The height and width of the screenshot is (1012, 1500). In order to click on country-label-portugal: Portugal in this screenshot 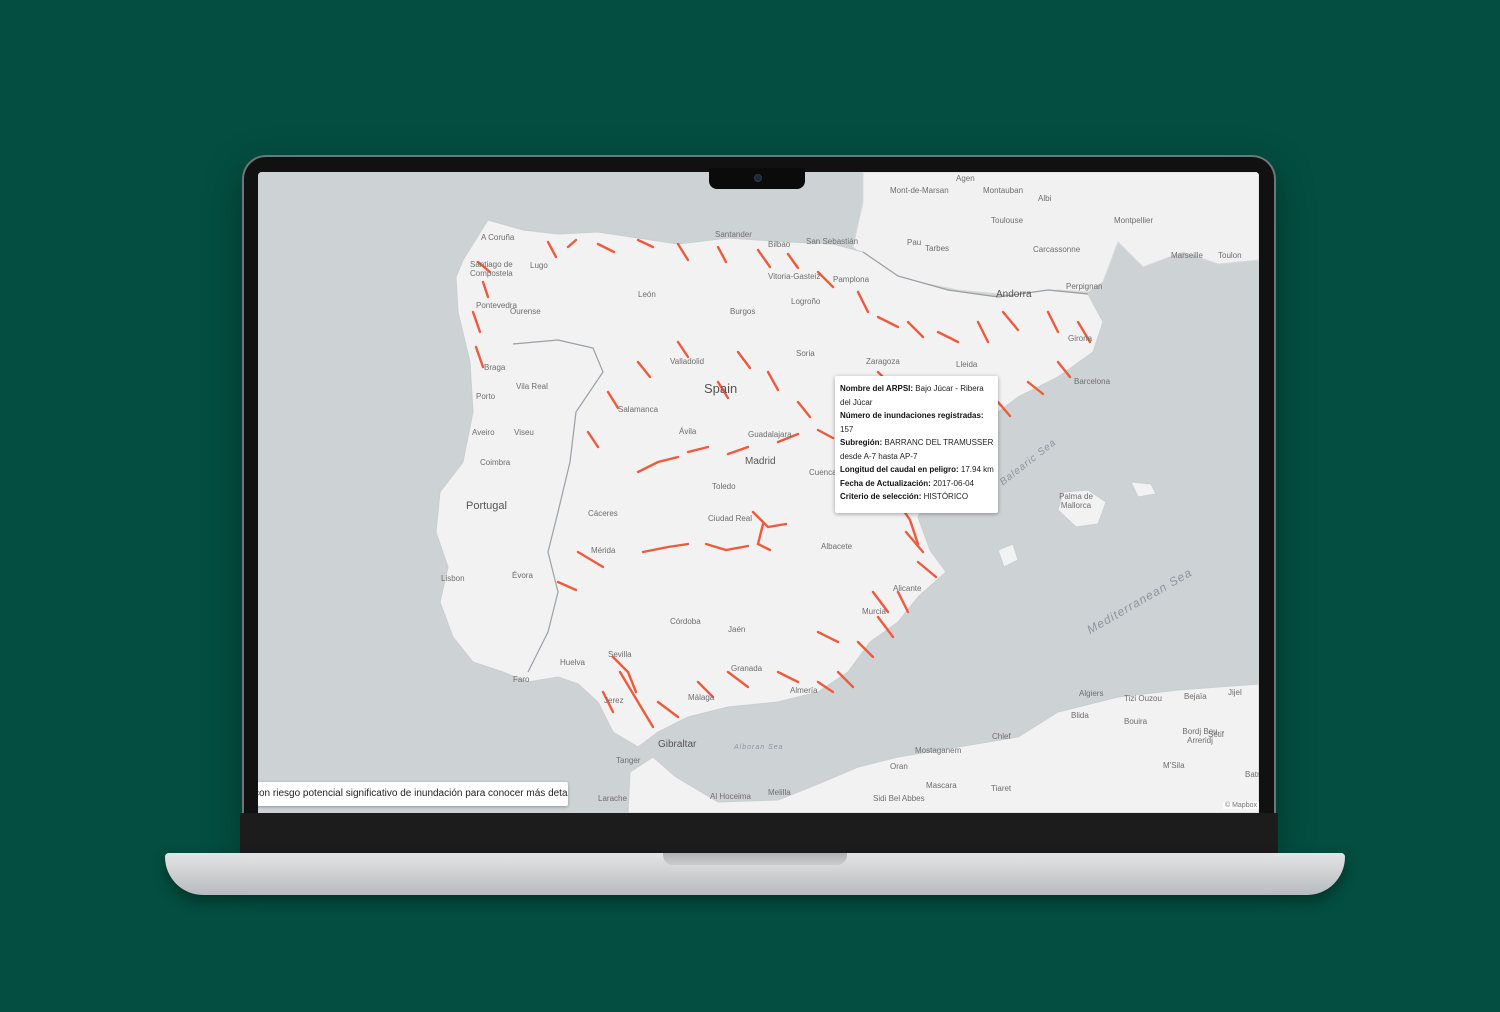, I will do `click(486, 506)`.